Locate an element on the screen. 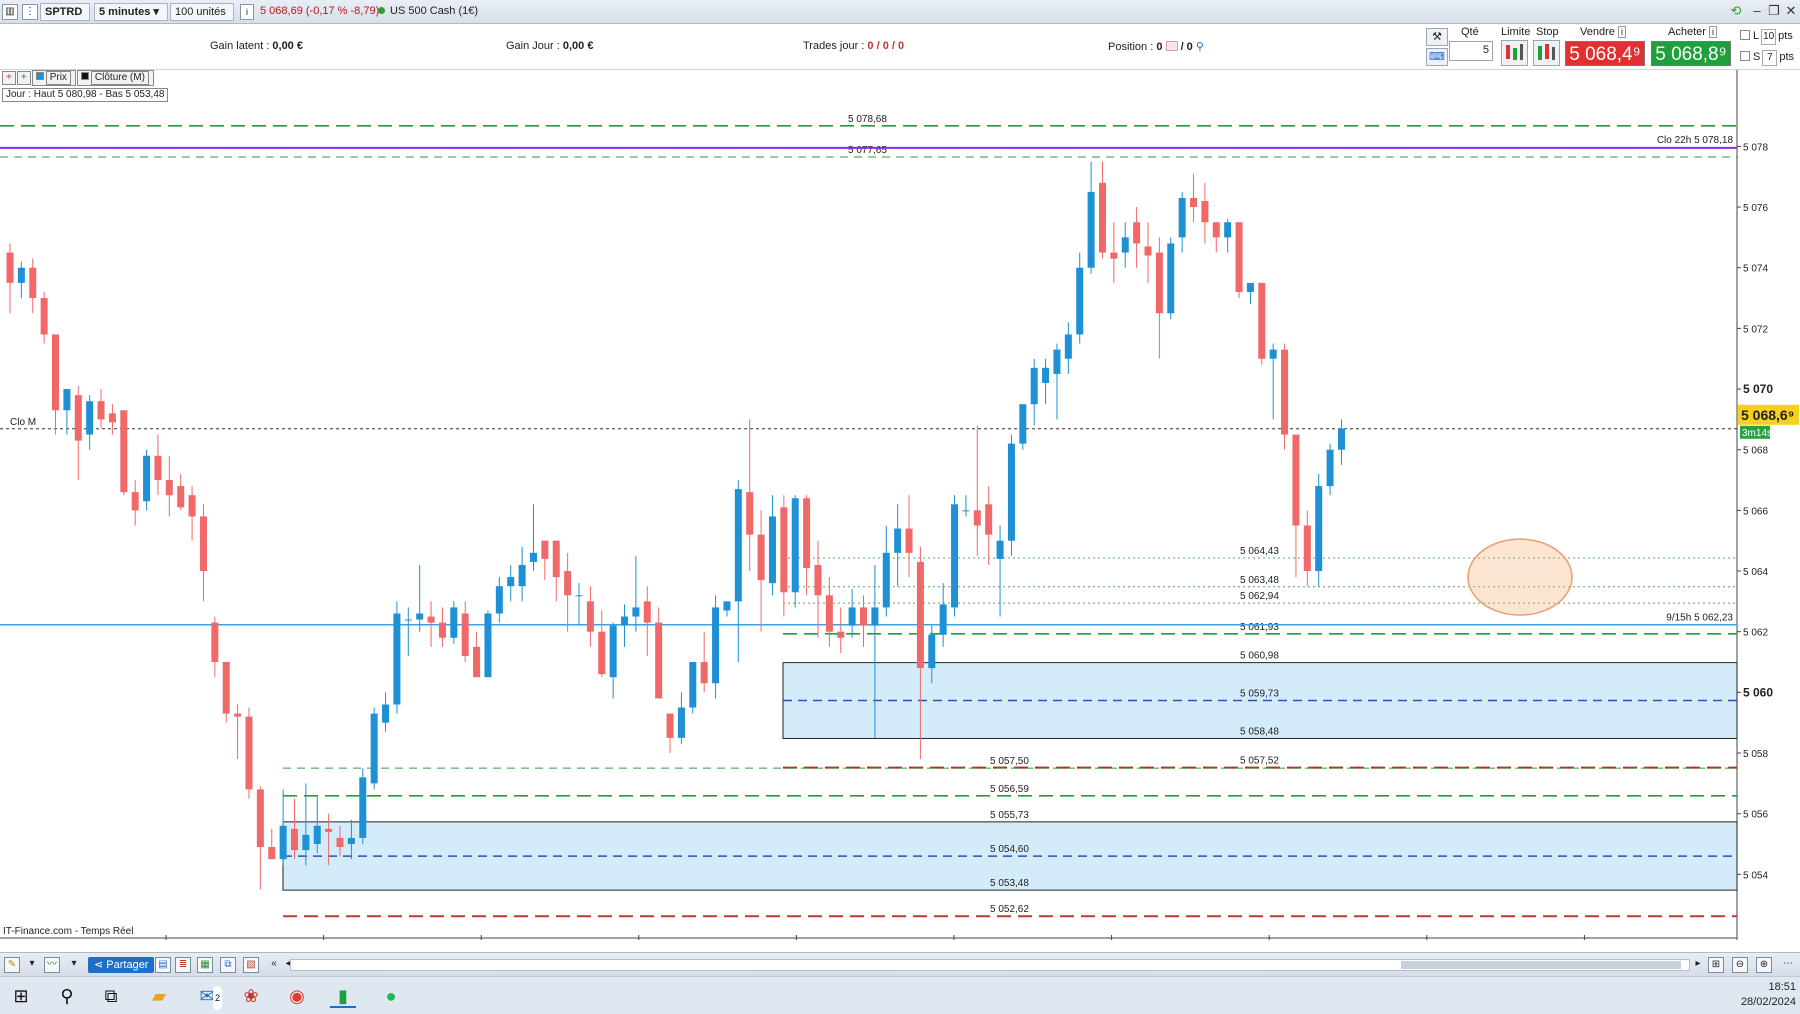 The width and height of the screenshot is (1800, 1014). zoom-out-icon: ⊖ is located at coordinates (1740, 965).